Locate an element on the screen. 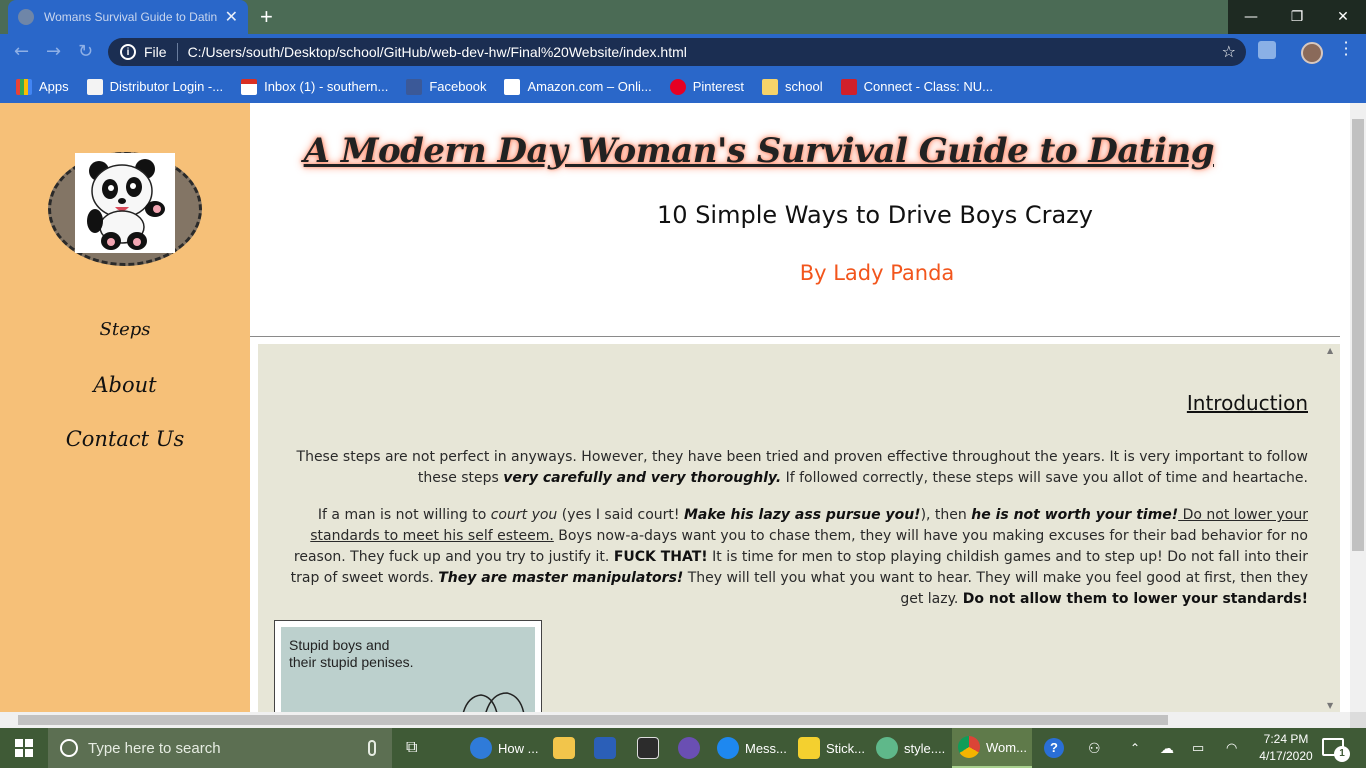 The width and height of the screenshot is (1366, 768). chevron-up-icon: ⌃ is located at coordinates (1135, 748).